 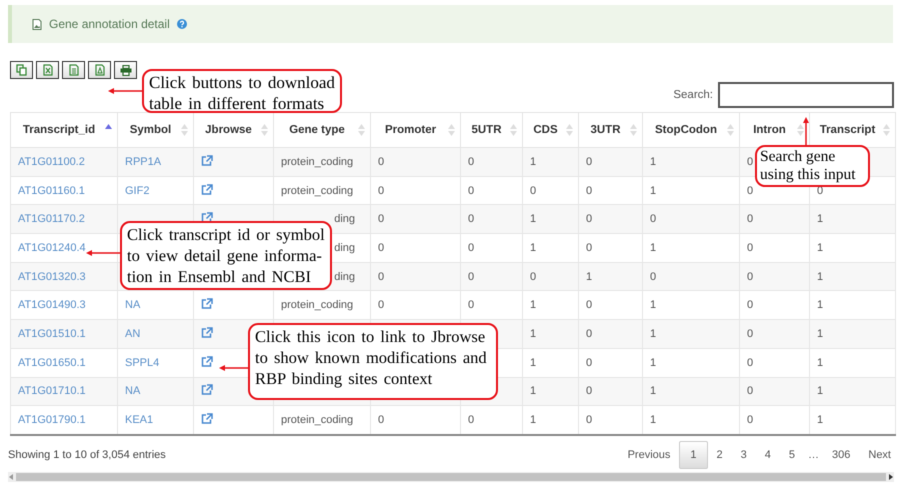 I want to click on pdf-icon, so click(x=99, y=70).